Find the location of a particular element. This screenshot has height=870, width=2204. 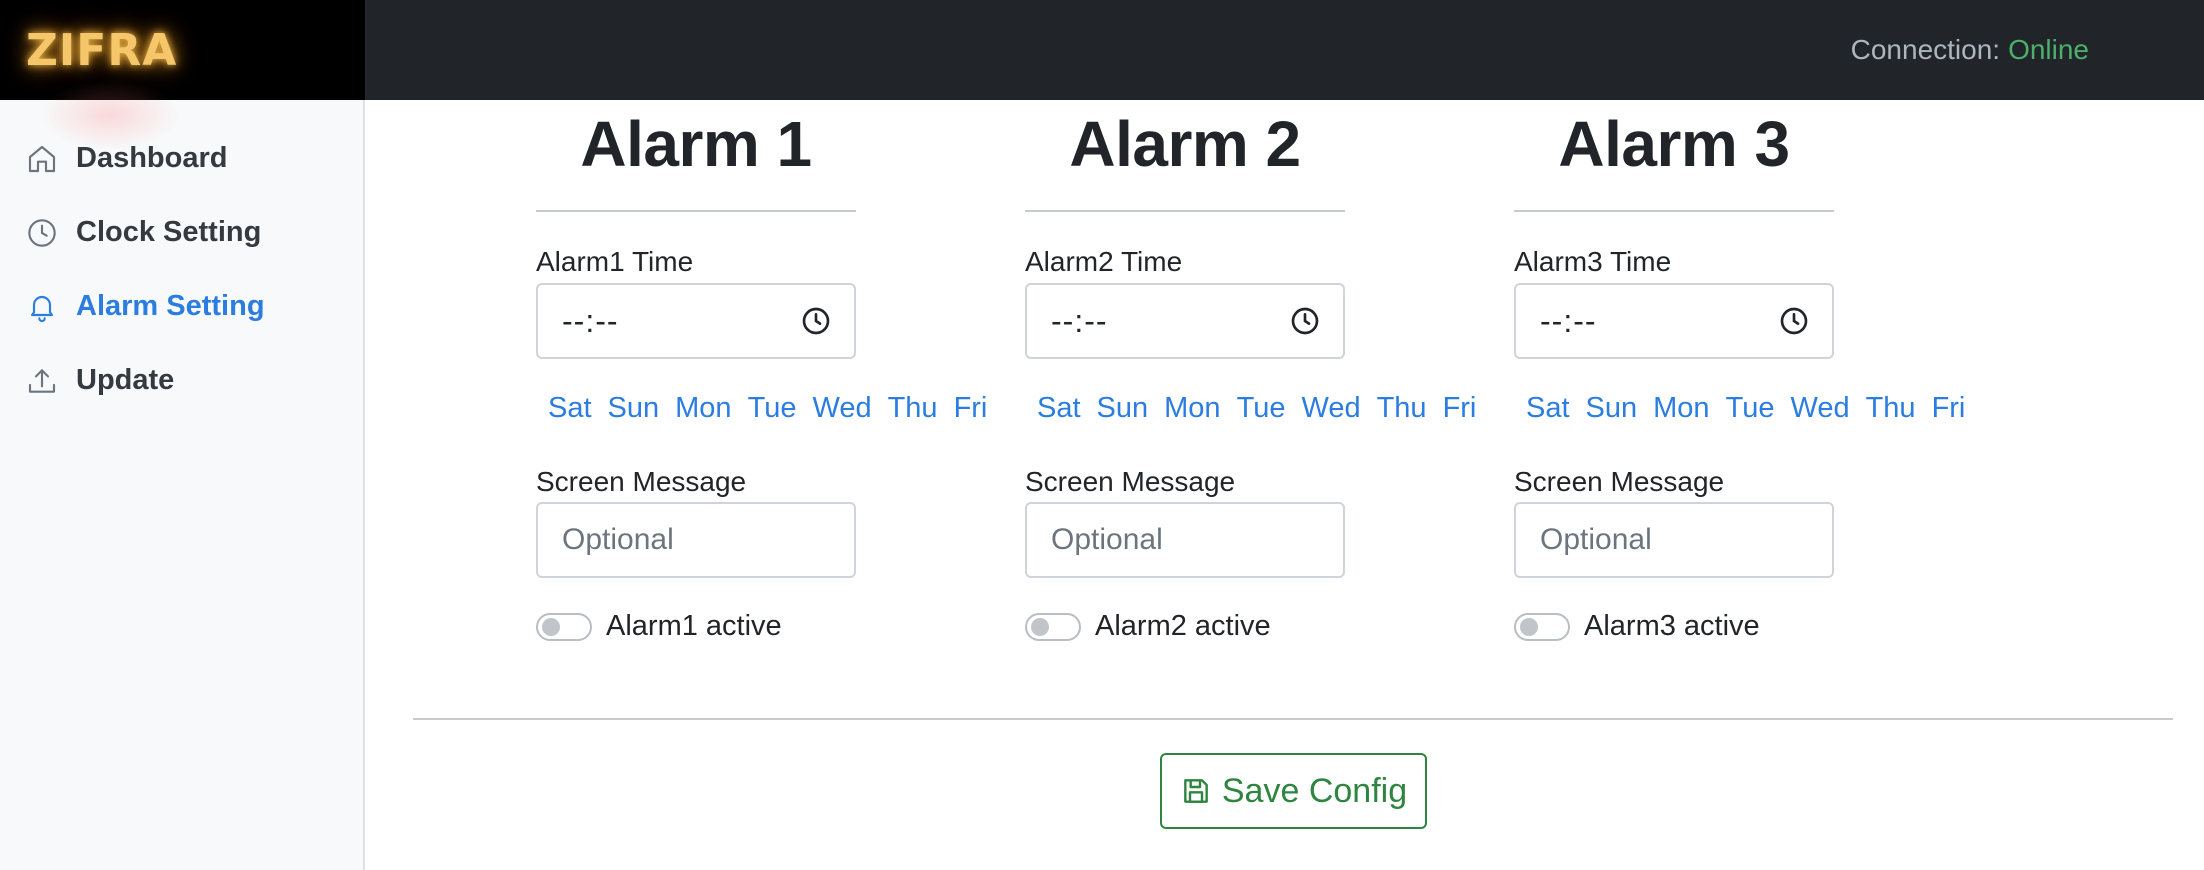

sidebar-item-label: Alarm Setting is located at coordinates (170, 306).